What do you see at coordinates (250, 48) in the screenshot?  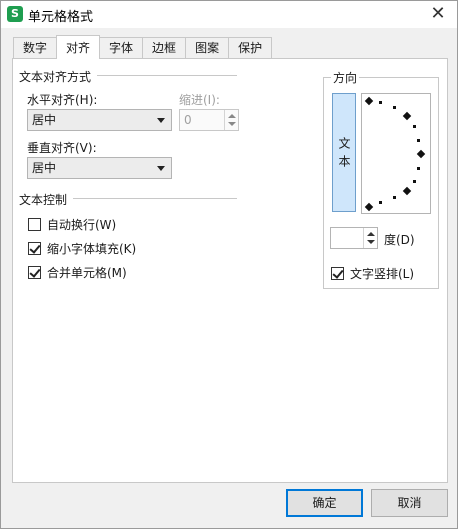 I see `tab-protection: 保护` at bounding box center [250, 48].